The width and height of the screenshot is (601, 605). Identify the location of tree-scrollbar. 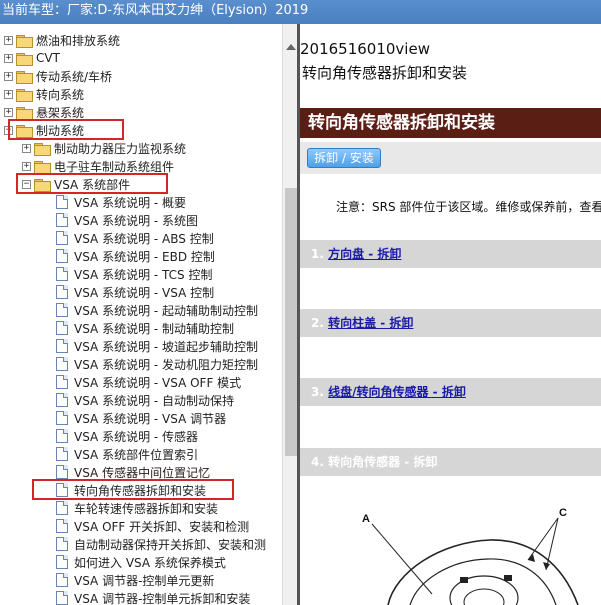
(290, 314).